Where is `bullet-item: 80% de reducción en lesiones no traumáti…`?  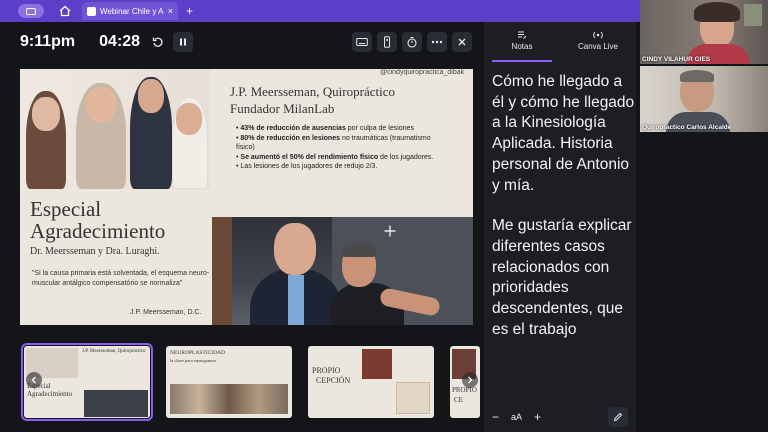
bullet-item: 80% de reducción en lesiones no traumáti… is located at coordinates (341, 143).